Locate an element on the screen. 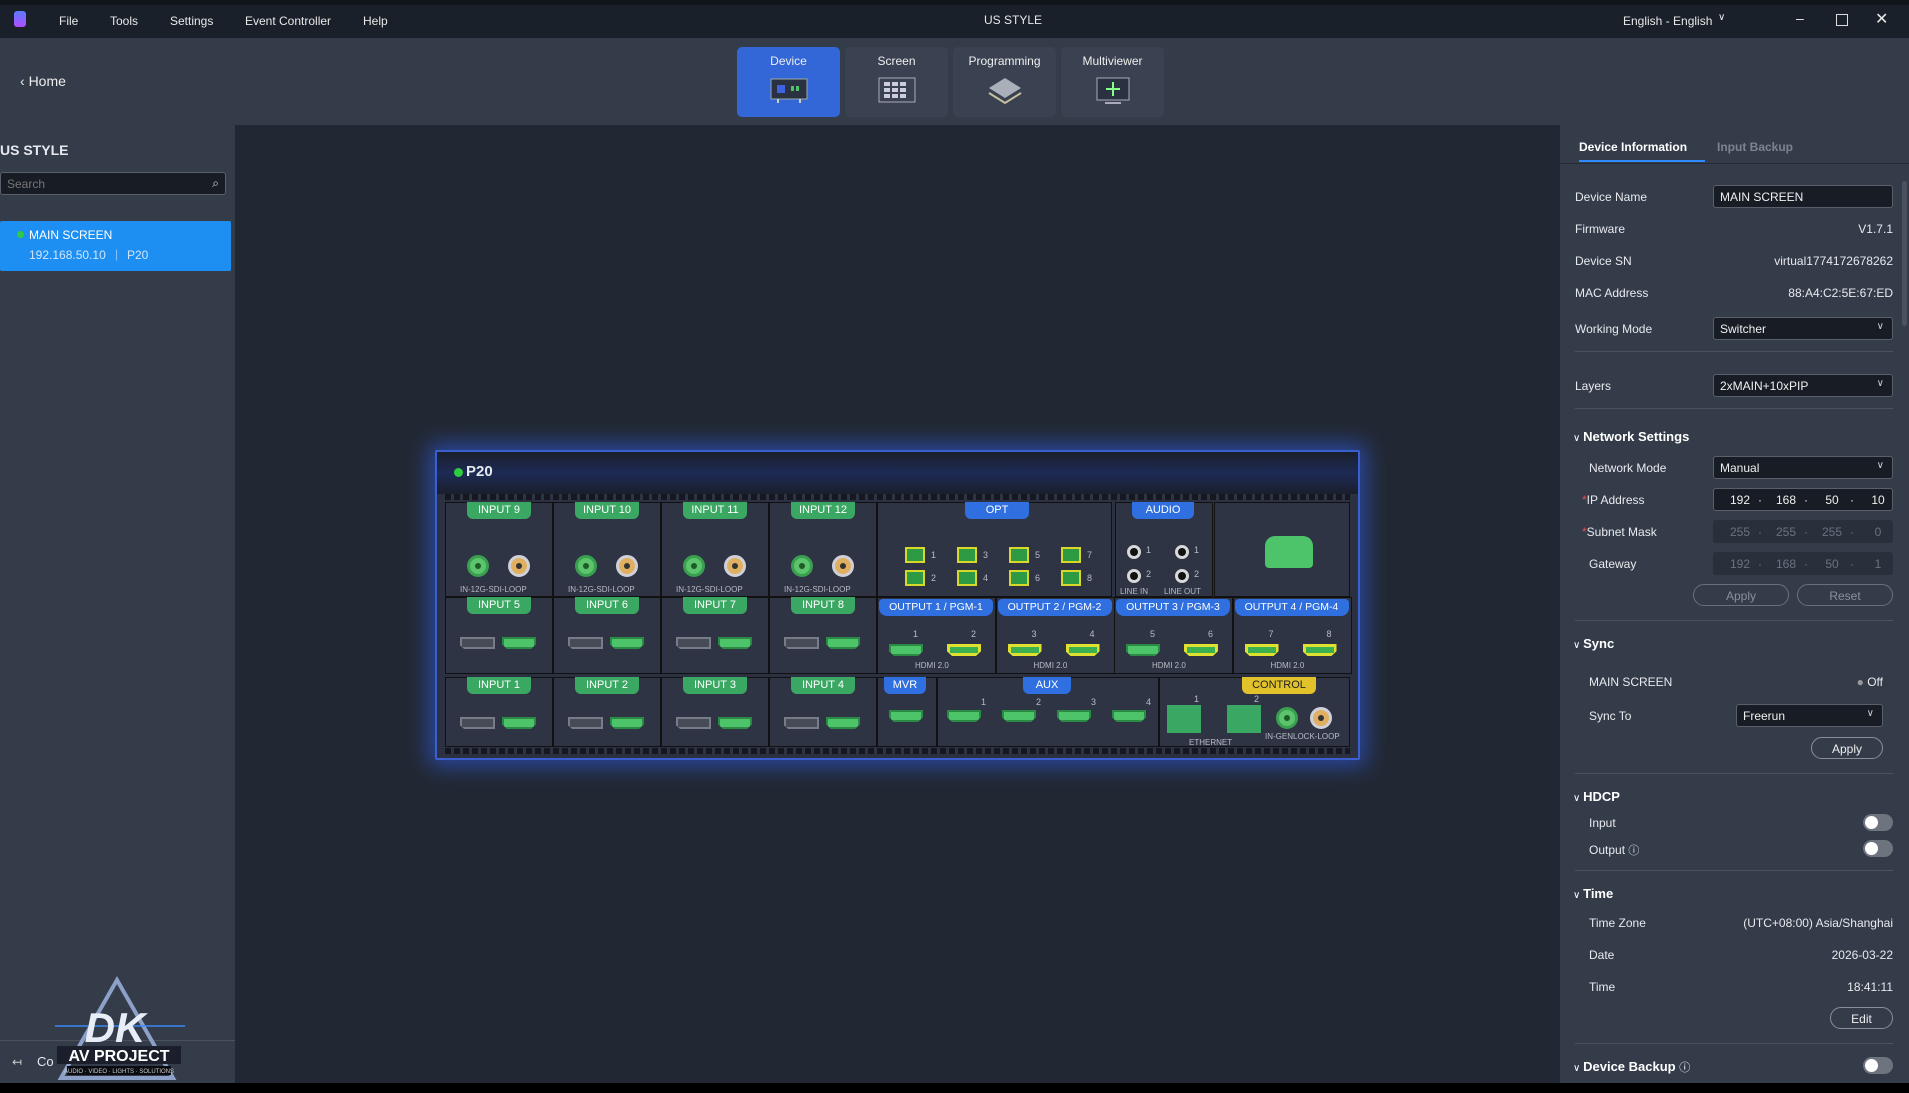  close-button: ✕ is located at coordinates (1881, 19).